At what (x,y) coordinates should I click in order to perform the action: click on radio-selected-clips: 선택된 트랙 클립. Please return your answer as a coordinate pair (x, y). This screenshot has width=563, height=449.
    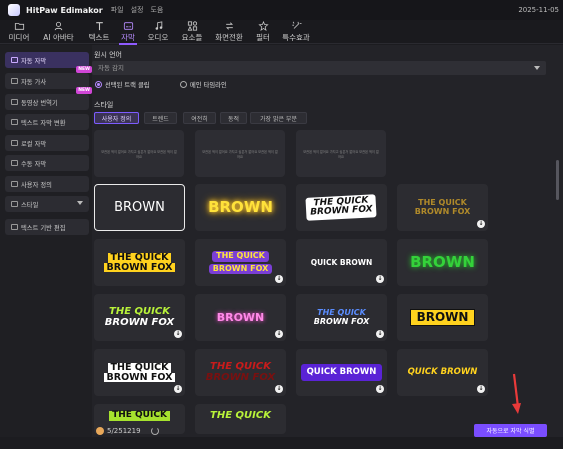
    Looking at the image, I should click on (122, 84).